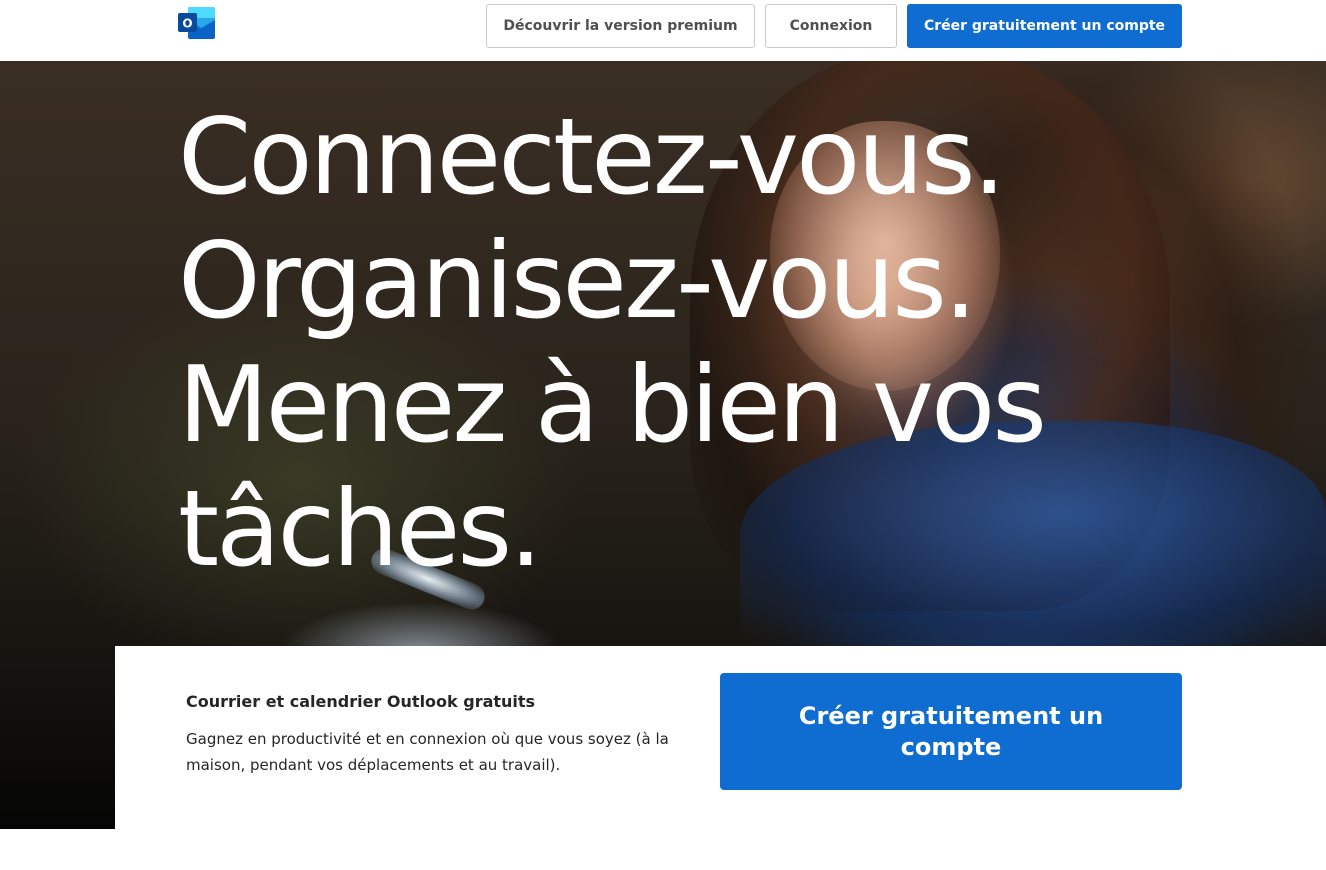 This screenshot has width=1326, height=870. What do you see at coordinates (620, 26) in the screenshot?
I see `discover-premium-button: Découvrir la version premium` at bounding box center [620, 26].